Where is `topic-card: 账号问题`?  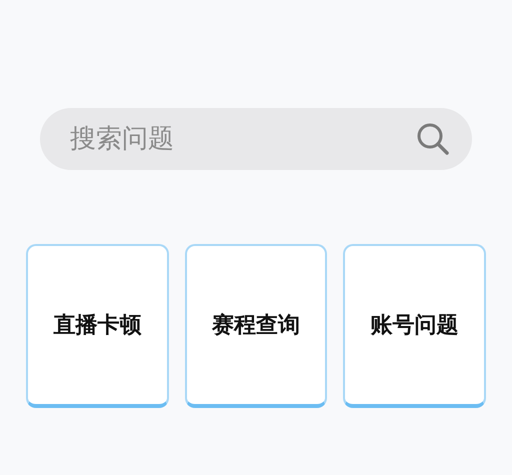 topic-card: 账号问题 is located at coordinates (414, 326).